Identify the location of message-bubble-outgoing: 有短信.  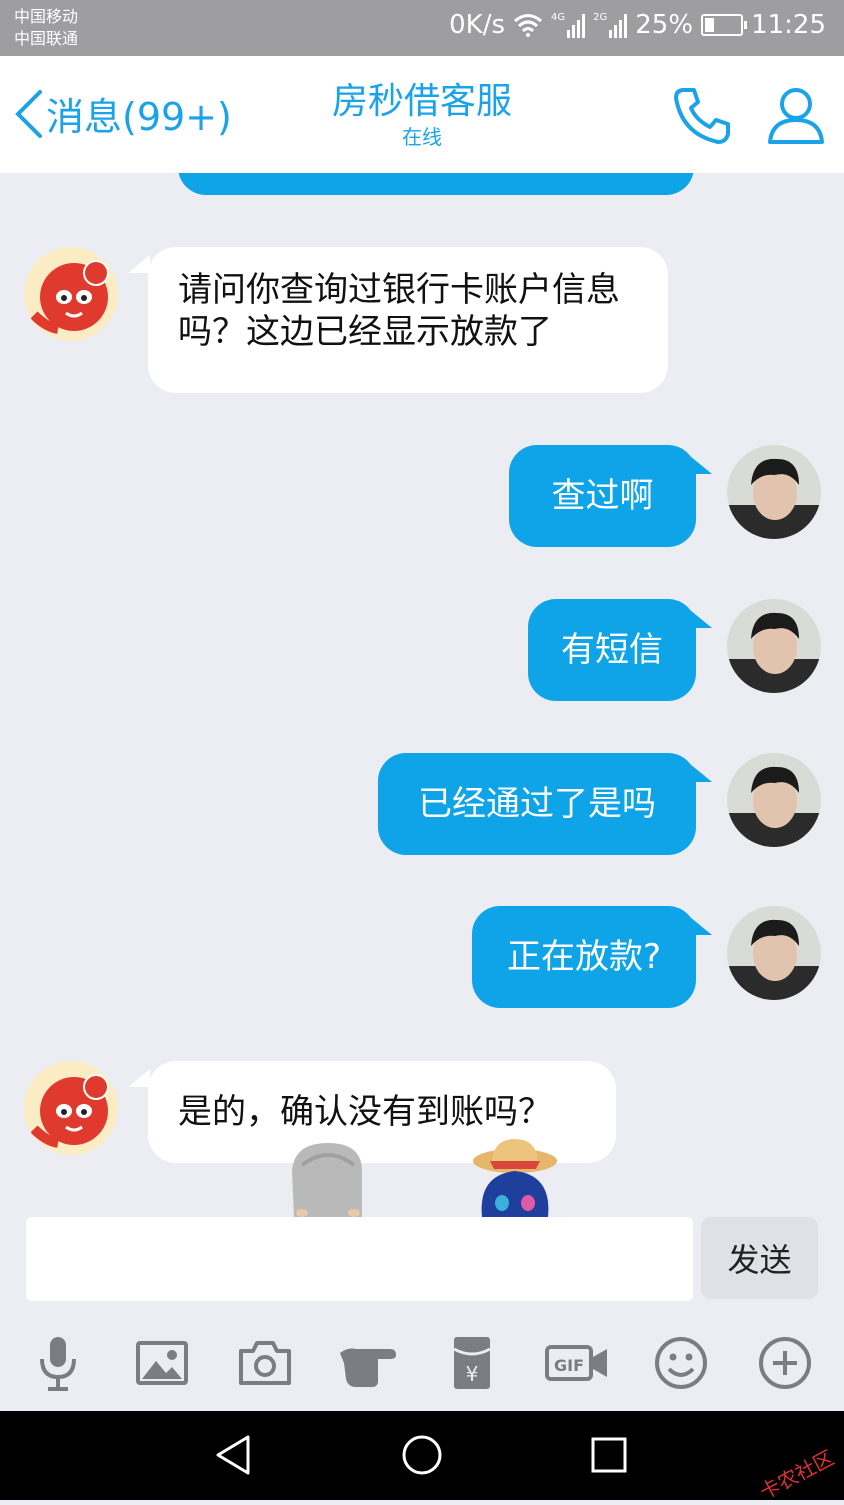
(612, 650).